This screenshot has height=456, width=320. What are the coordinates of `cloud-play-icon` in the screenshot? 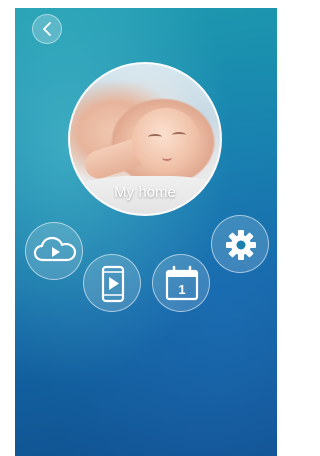 It's located at (55, 249).